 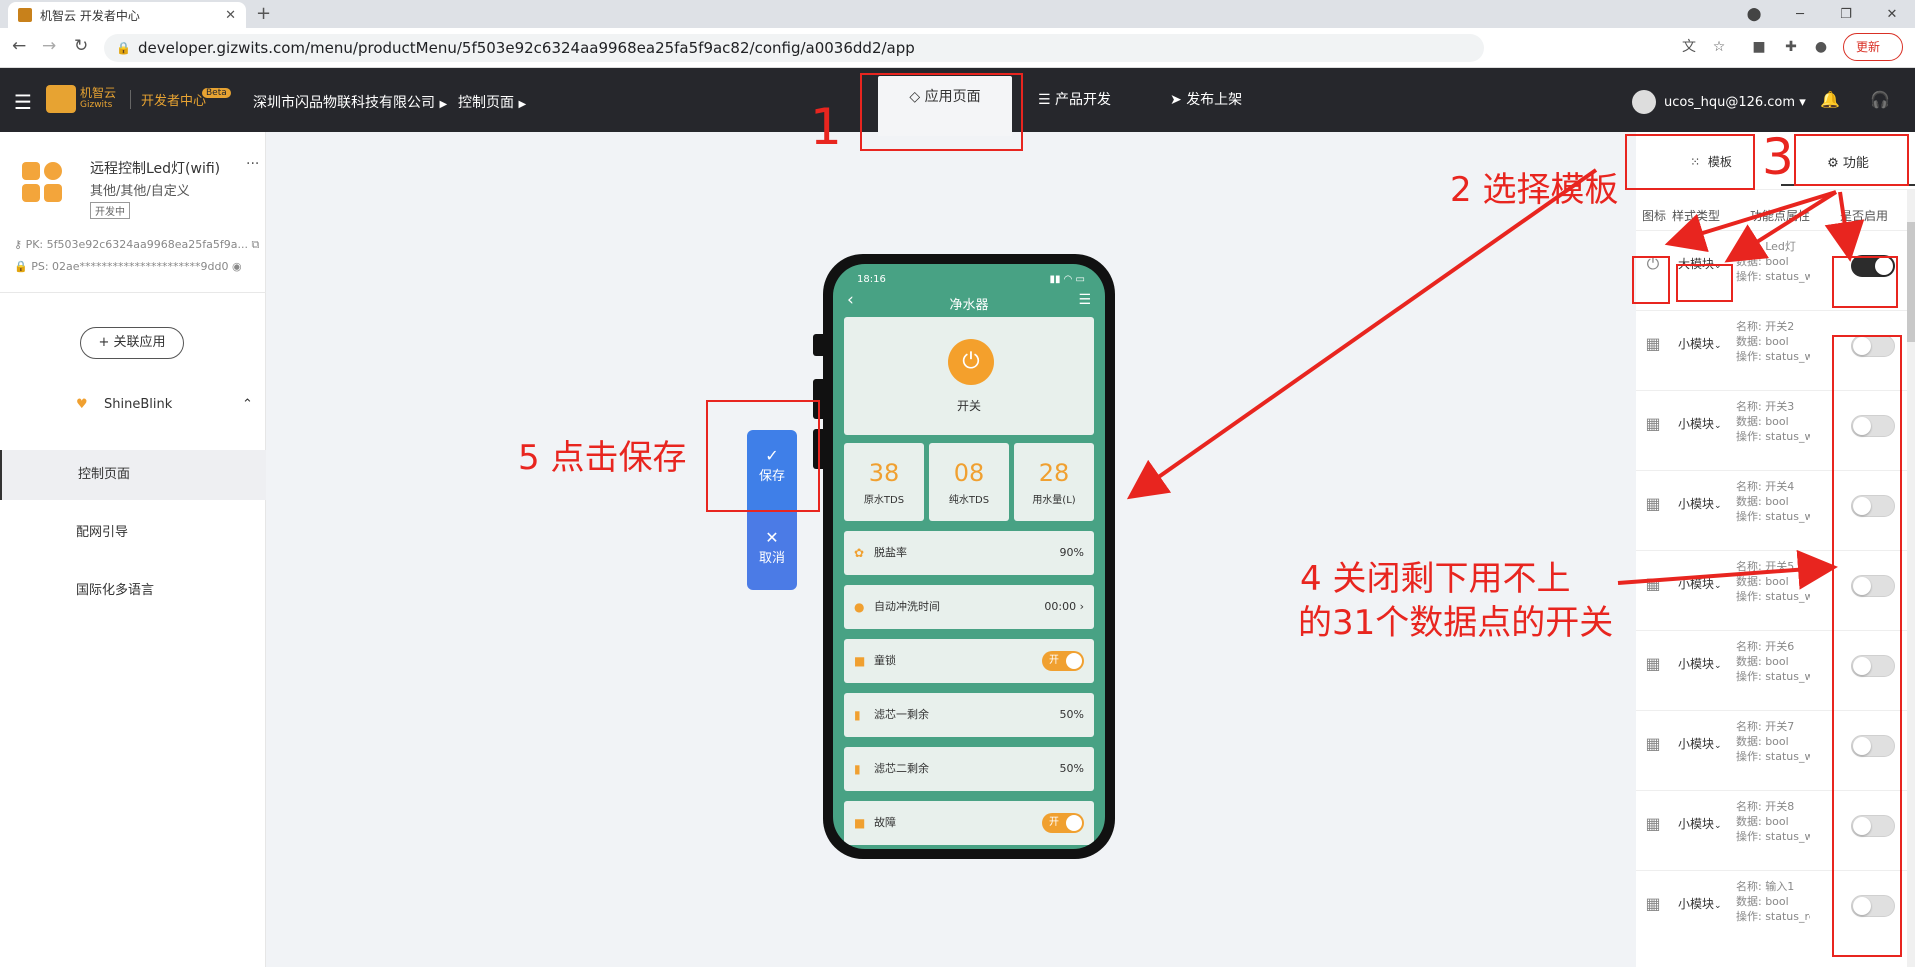 I want to click on user-menu: ucos_hqu@126.com ▾, so click(x=1719, y=102).